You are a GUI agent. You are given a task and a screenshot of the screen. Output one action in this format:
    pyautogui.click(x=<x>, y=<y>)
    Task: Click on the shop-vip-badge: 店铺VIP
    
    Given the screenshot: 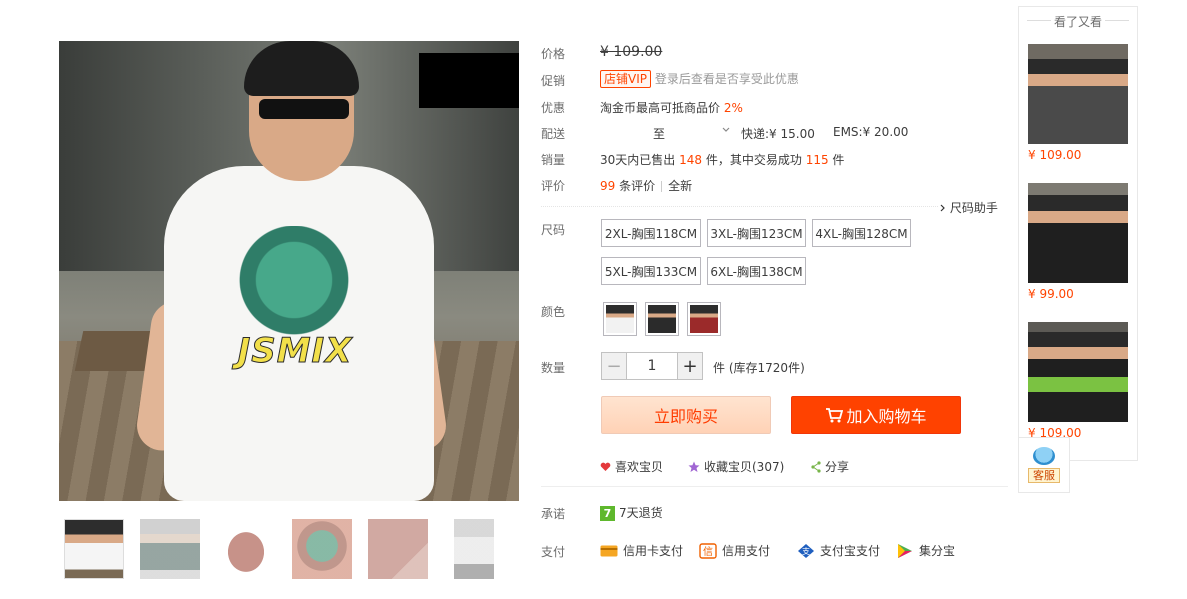 What is the action you would take?
    pyautogui.click(x=625, y=79)
    